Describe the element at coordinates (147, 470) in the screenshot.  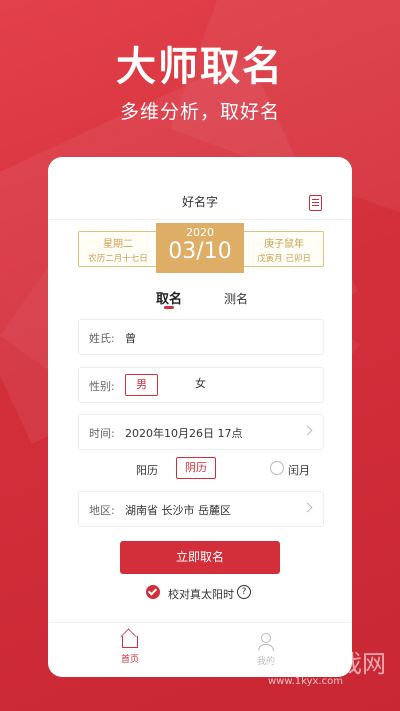
I see `solar-option: 阳历` at that location.